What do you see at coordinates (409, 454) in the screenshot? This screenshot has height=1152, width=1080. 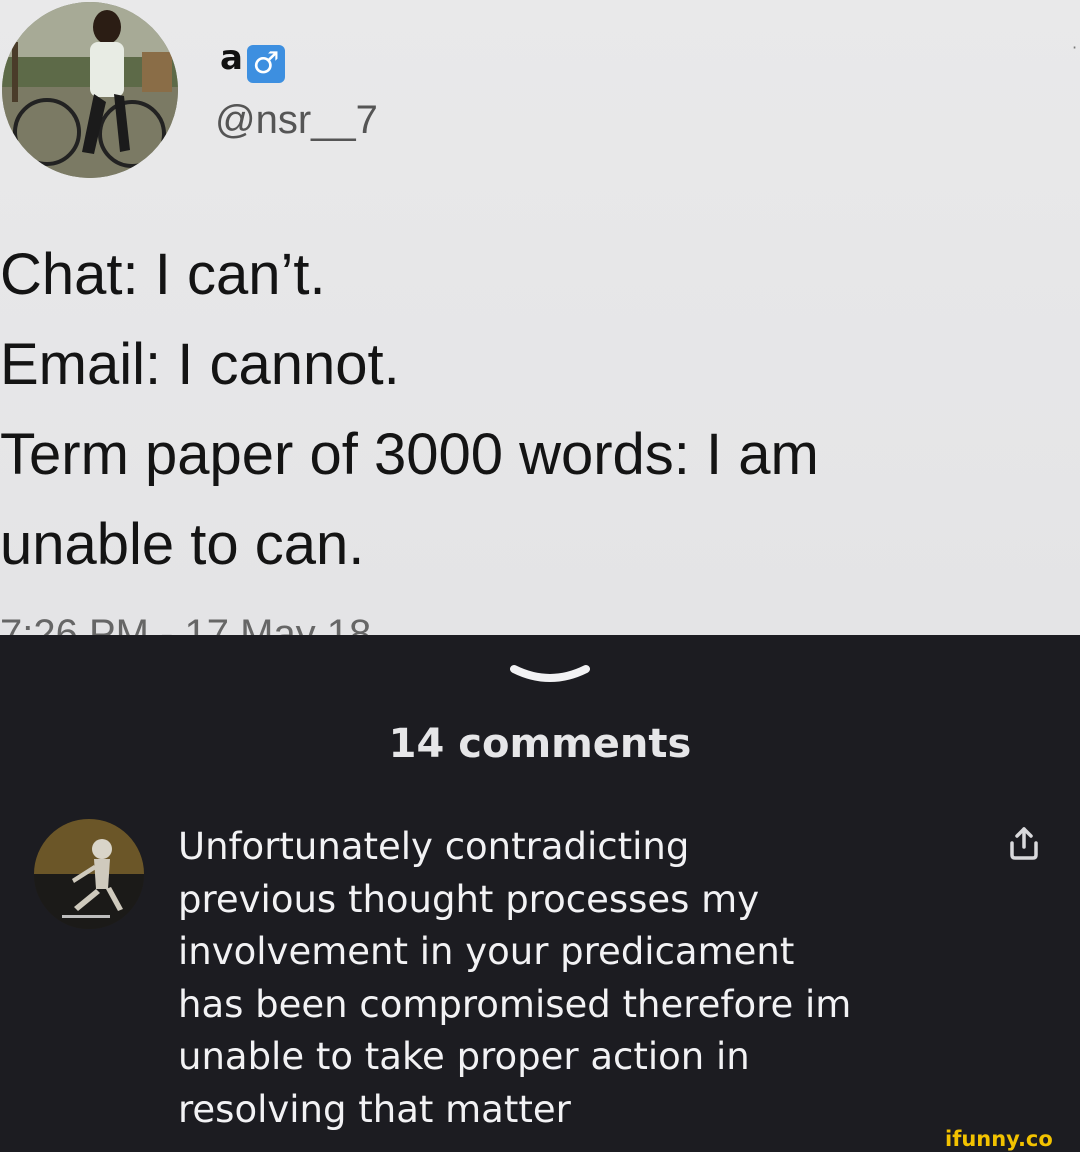 I see `tweet-line: Term paper of 3000 words: I am` at bounding box center [409, 454].